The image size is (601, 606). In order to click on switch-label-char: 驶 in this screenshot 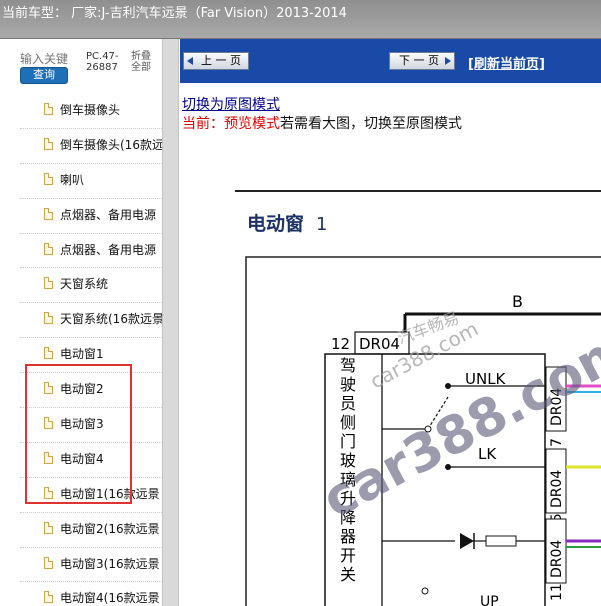, I will do `click(348, 384)`.